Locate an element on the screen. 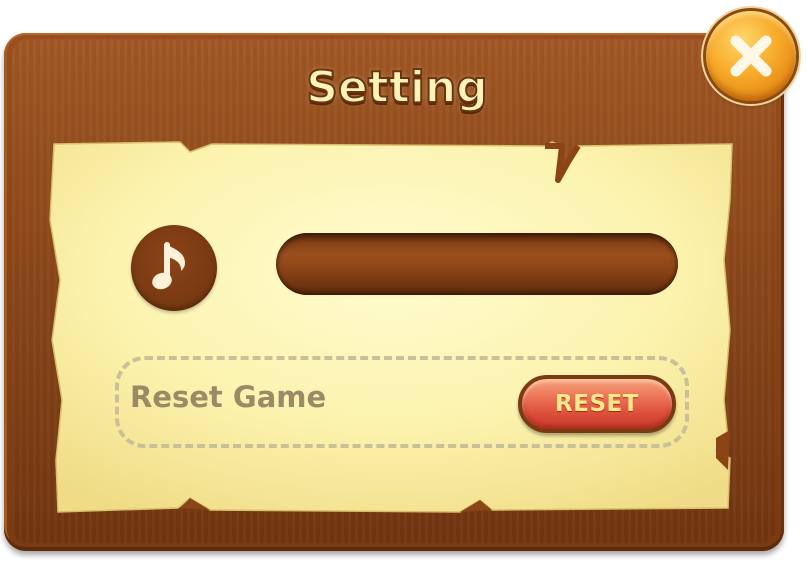 The width and height of the screenshot is (807, 566). close-button is located at coordinates (751, 56).